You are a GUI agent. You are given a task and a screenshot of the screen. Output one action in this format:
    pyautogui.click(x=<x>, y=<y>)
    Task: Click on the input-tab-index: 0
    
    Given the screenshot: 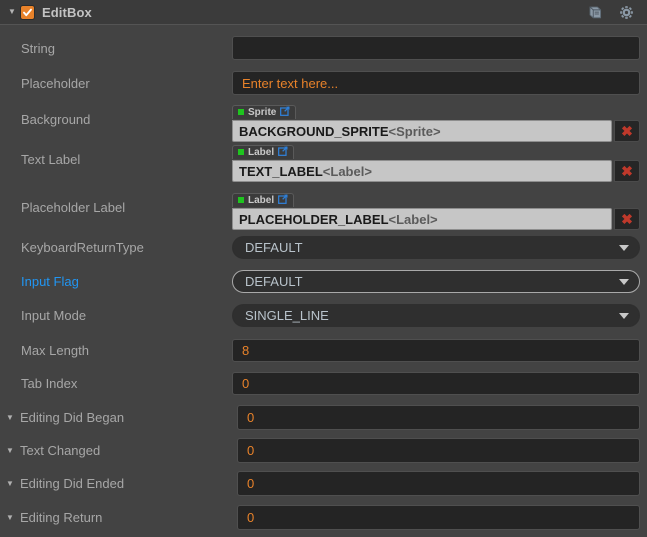 What is the action you would take?
    pyautogui.click(x=436, y=383)
    